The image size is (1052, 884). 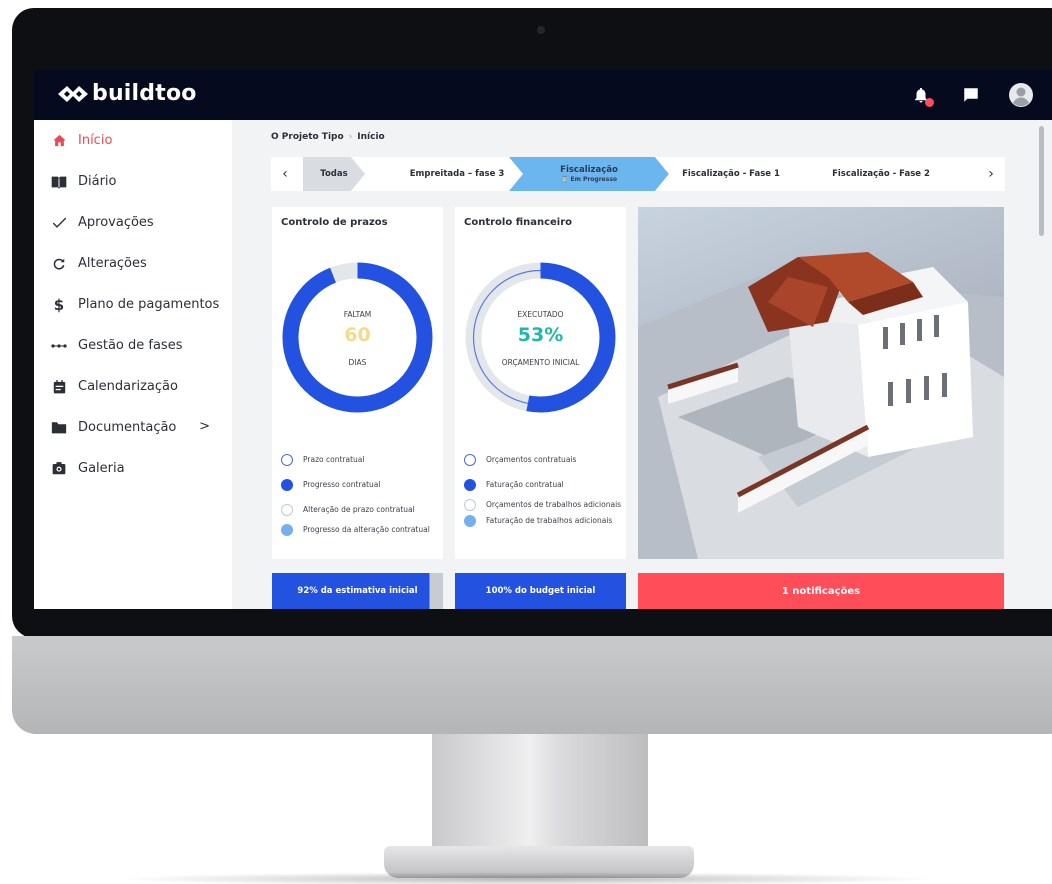 I want to click on phase-tab-label: Todas, so click(x=334, y=174).